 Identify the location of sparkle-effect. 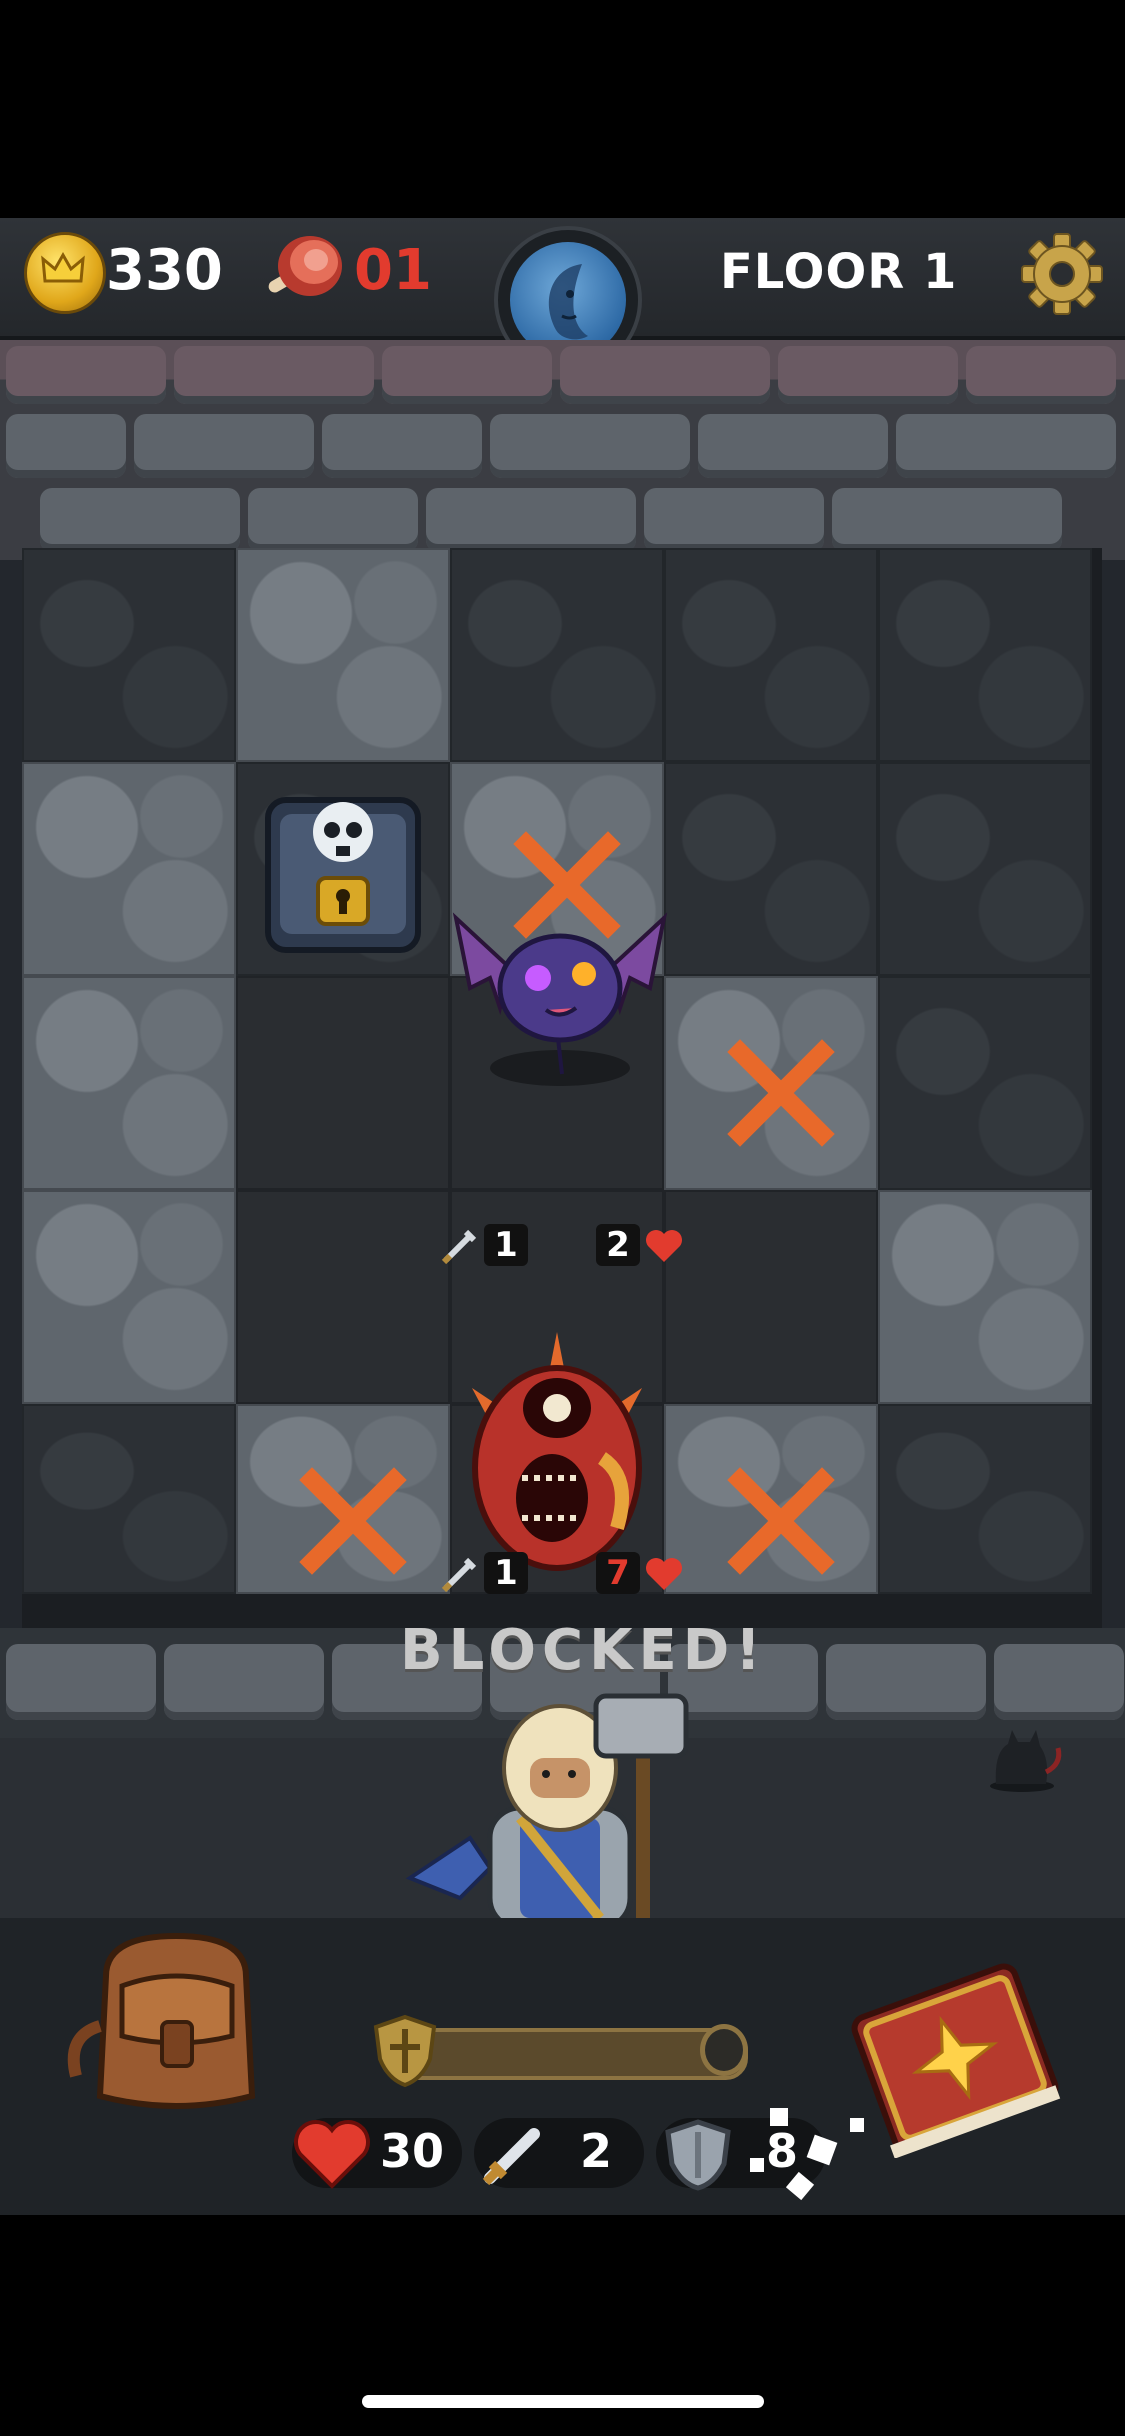
(807, 2154).